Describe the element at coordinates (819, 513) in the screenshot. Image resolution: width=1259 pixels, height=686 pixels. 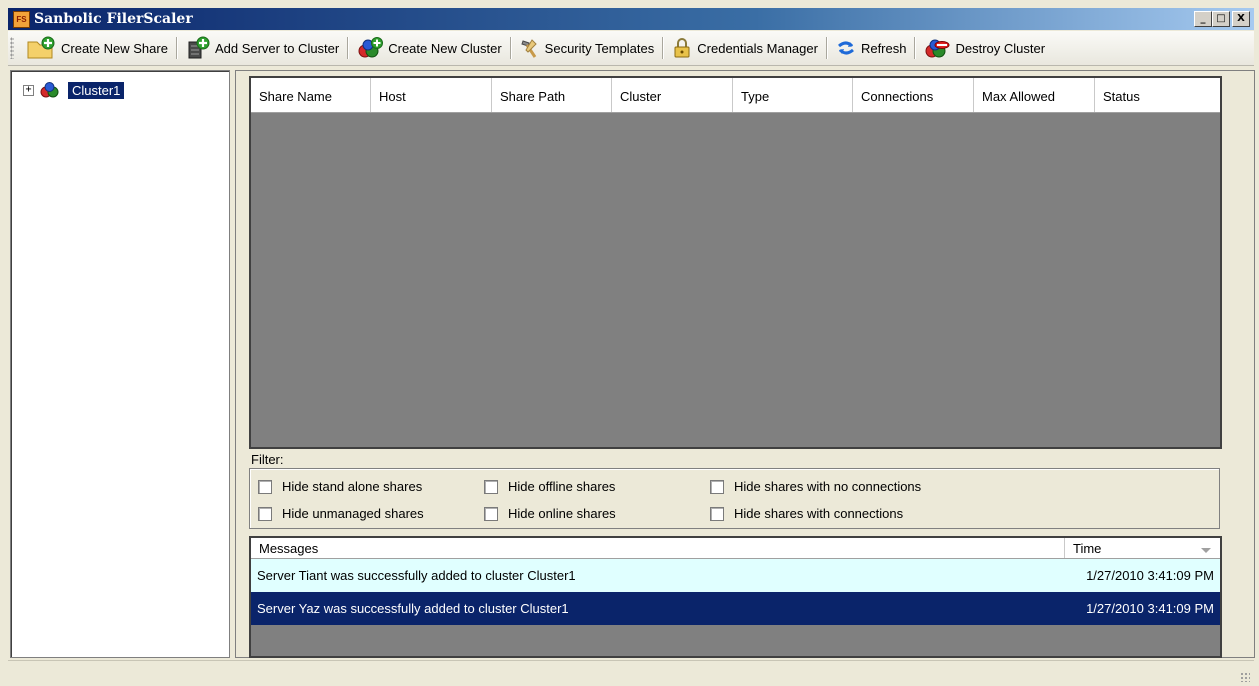
I see `checkbox-label: Hide shares with connections` at that location.